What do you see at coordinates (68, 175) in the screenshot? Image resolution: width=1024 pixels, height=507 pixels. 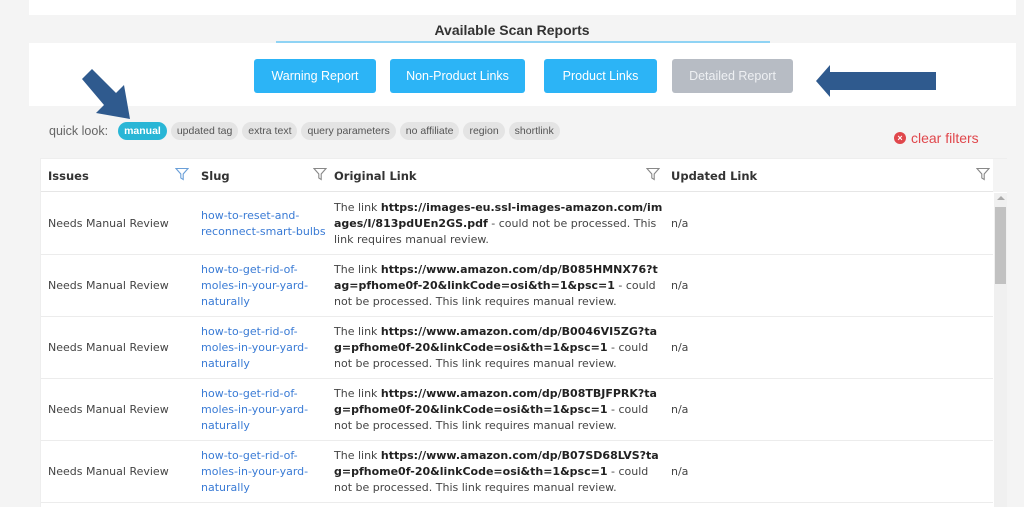 I see `column-header-issues: Issues` at bounding box center [68, 175].